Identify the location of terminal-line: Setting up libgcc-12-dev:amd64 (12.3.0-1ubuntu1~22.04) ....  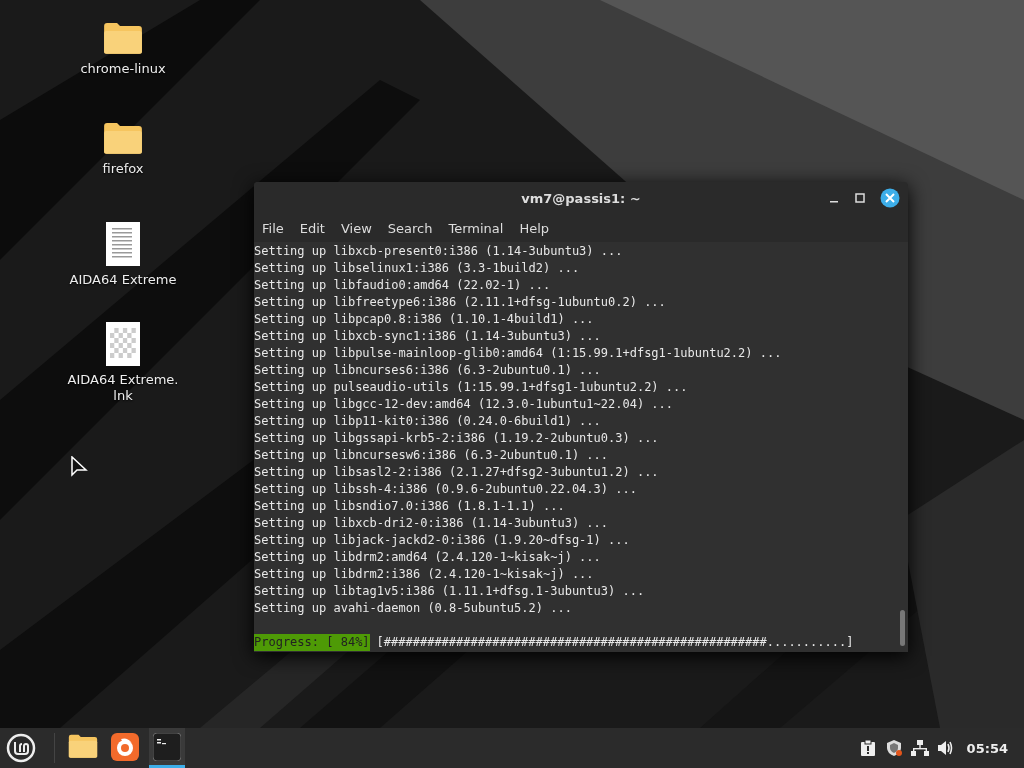
(464, 404).